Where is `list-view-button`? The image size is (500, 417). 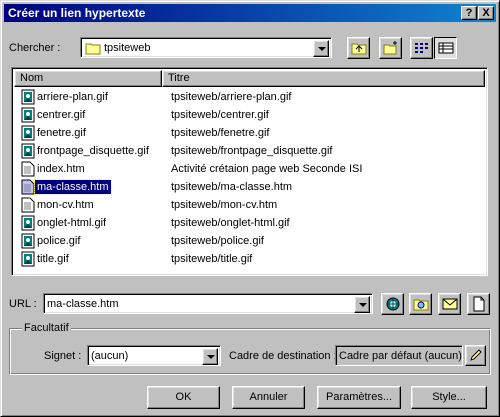
list-view-button is located at coordinates (421, 48).